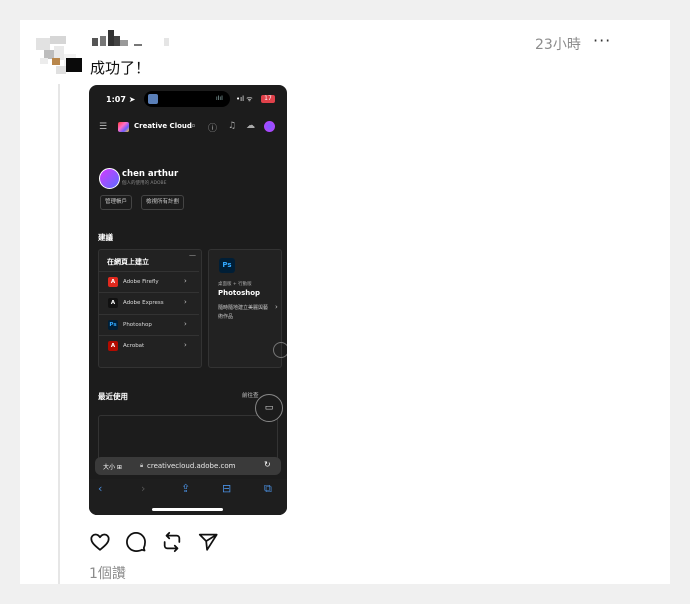 The image size is (690, 604). What do you see at coordinates (112, 466) in the screenshot?
I see `reader-mode-button: 大小 ⊞` at bounding box center [112, 466].